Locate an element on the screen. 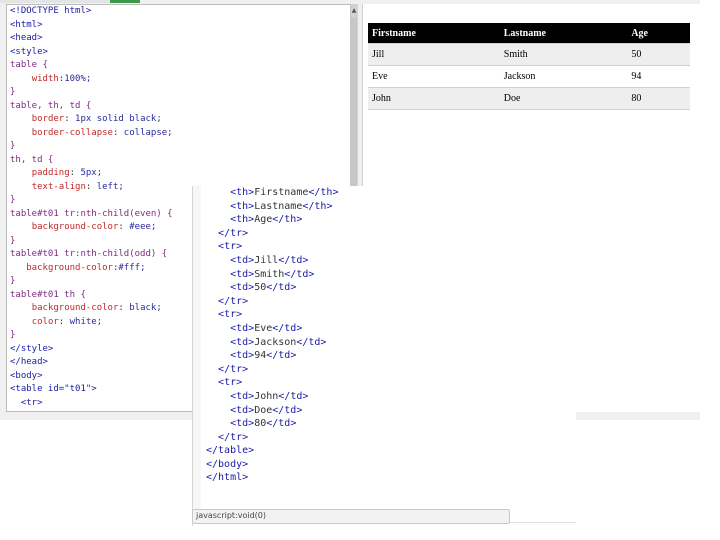 The width and height of the screenshot is (720, 540). code-line: padding: 5px; is located at coordinates (91, 174).